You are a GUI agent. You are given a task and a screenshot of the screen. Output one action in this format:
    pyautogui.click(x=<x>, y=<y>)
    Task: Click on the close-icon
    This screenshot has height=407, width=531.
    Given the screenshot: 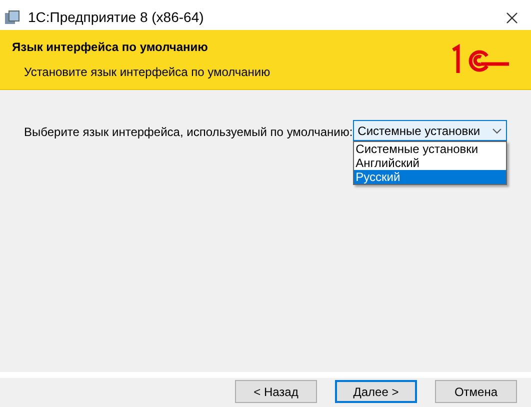 What is the action you would take?
    pyautogui.click(x=512, y=17)
    